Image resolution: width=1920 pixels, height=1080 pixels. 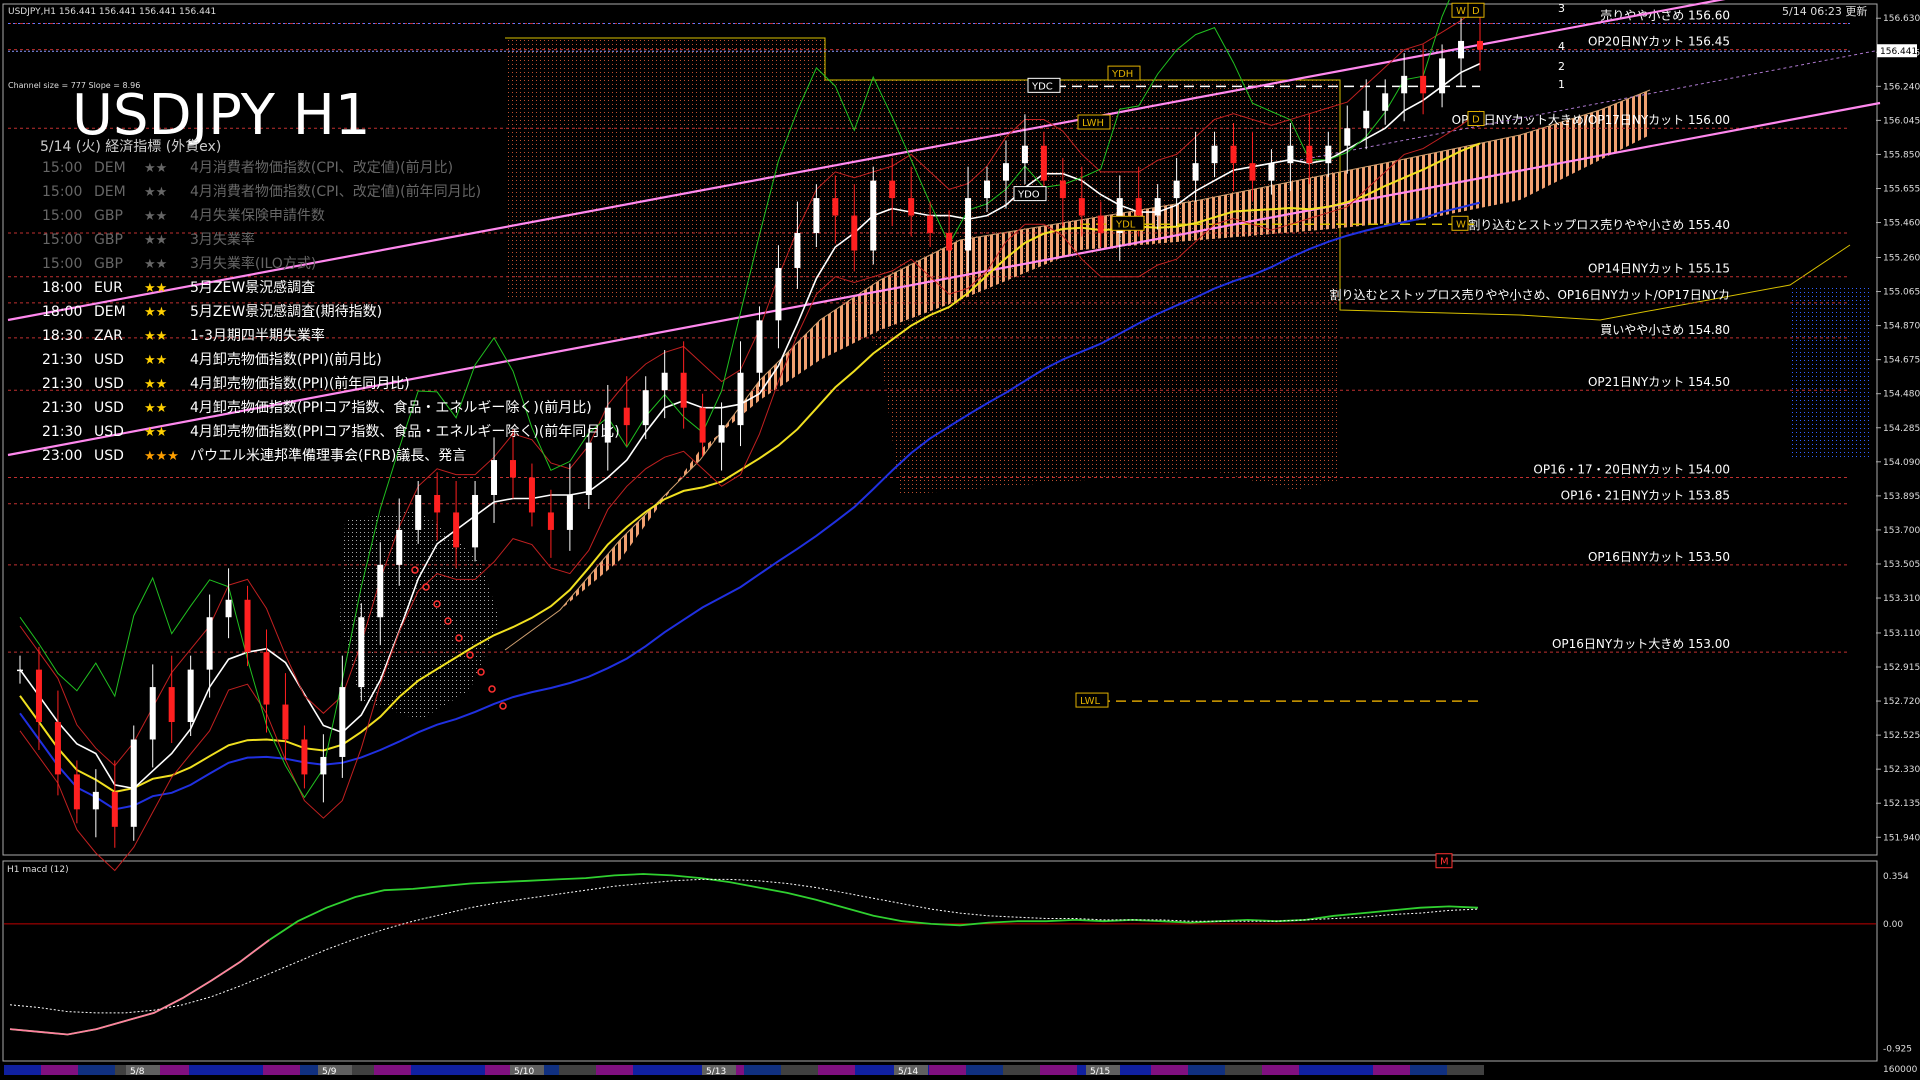 What do you see at coordinates (1898, 52) in the screenshot?
I see `current-price-text: 156.441` at bounding box center [1898, 52].